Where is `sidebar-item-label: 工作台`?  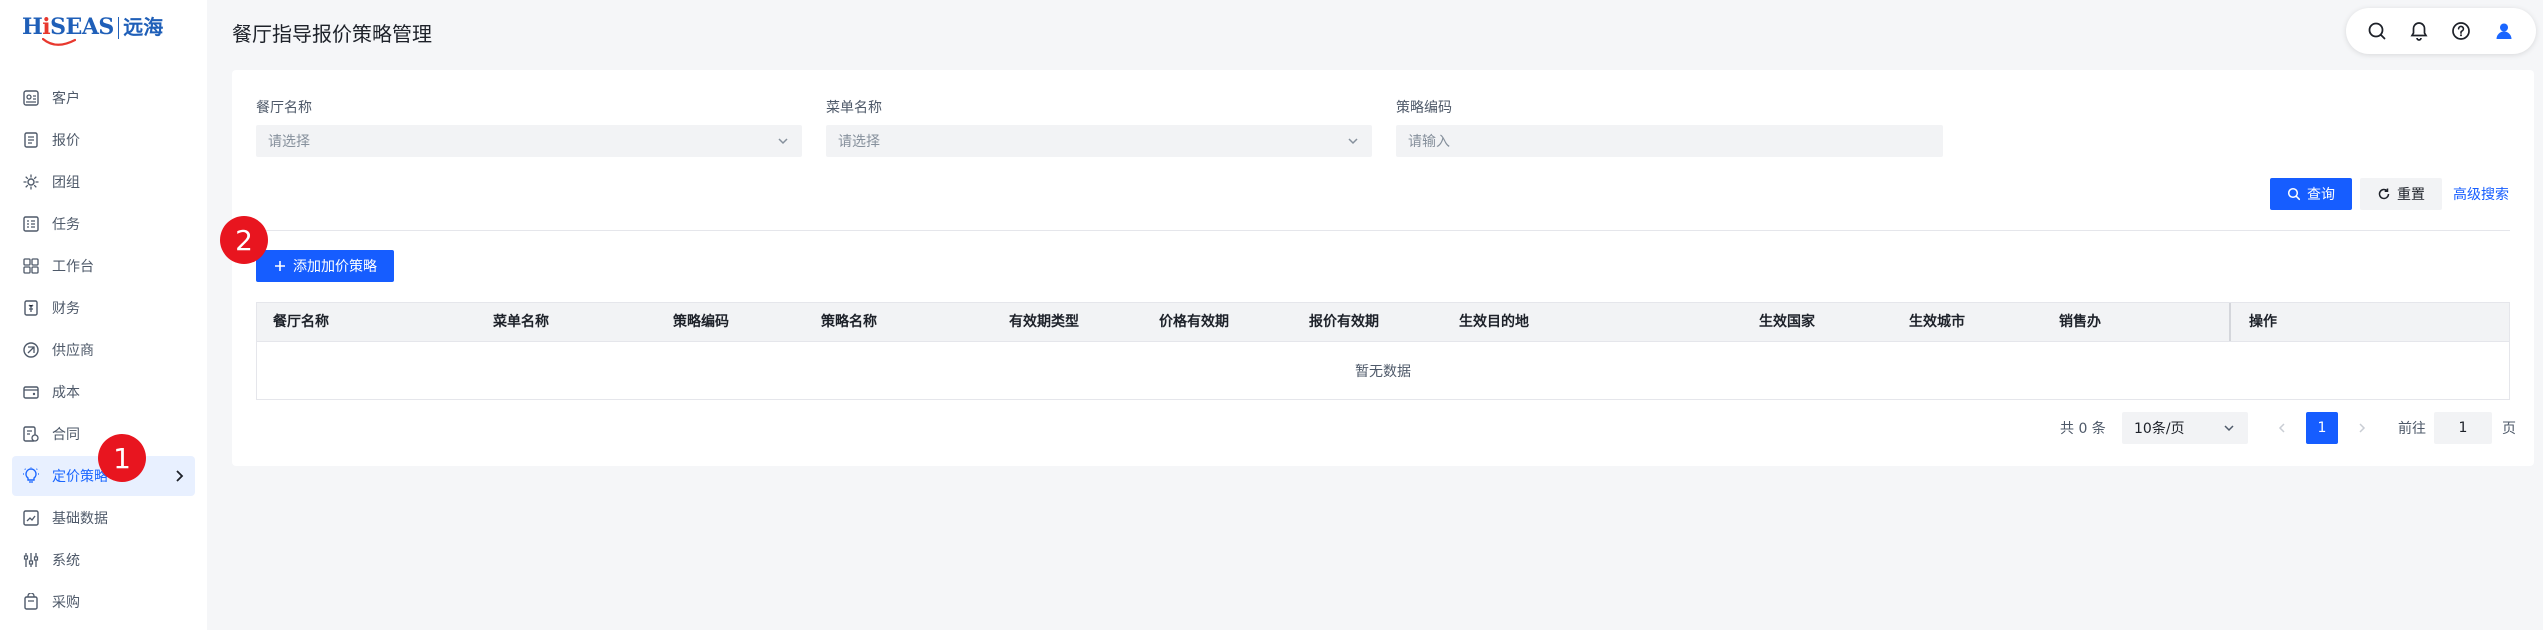 sidebar-item-label: 工作台 is located at coordinates (73, 267).